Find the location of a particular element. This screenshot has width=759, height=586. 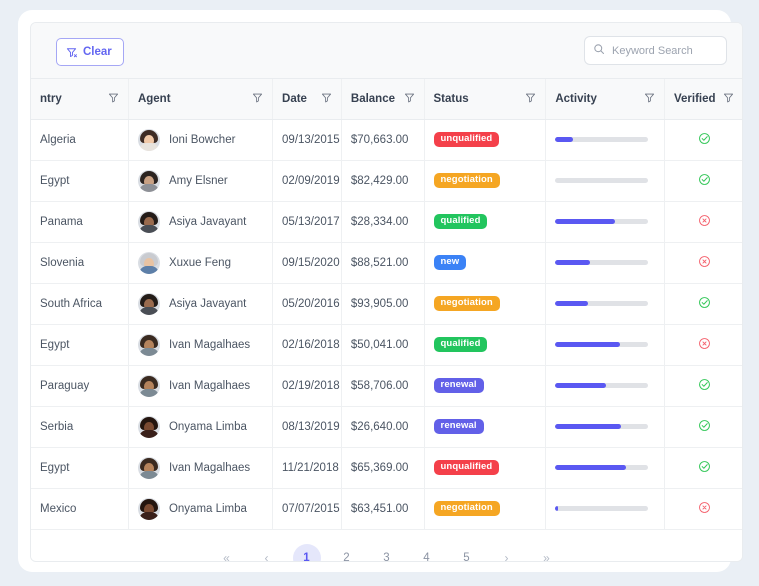

keyword-search-box is located at coordinates (655, 50).